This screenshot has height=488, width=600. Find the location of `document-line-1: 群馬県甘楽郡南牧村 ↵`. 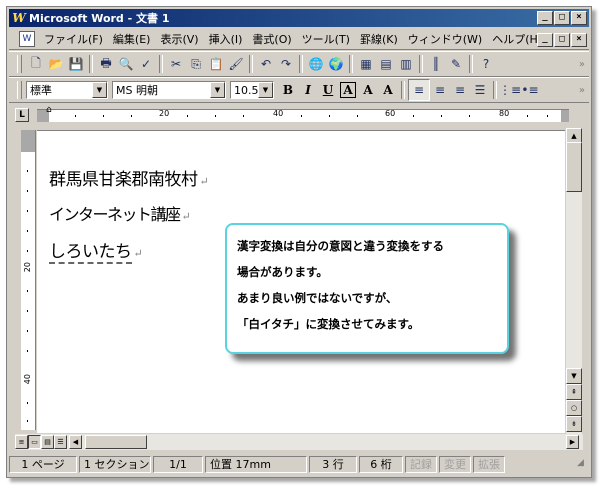

document-line-1: 群馬県甘楽郡南牧村 ↵ is located at coordinates (129, 177).